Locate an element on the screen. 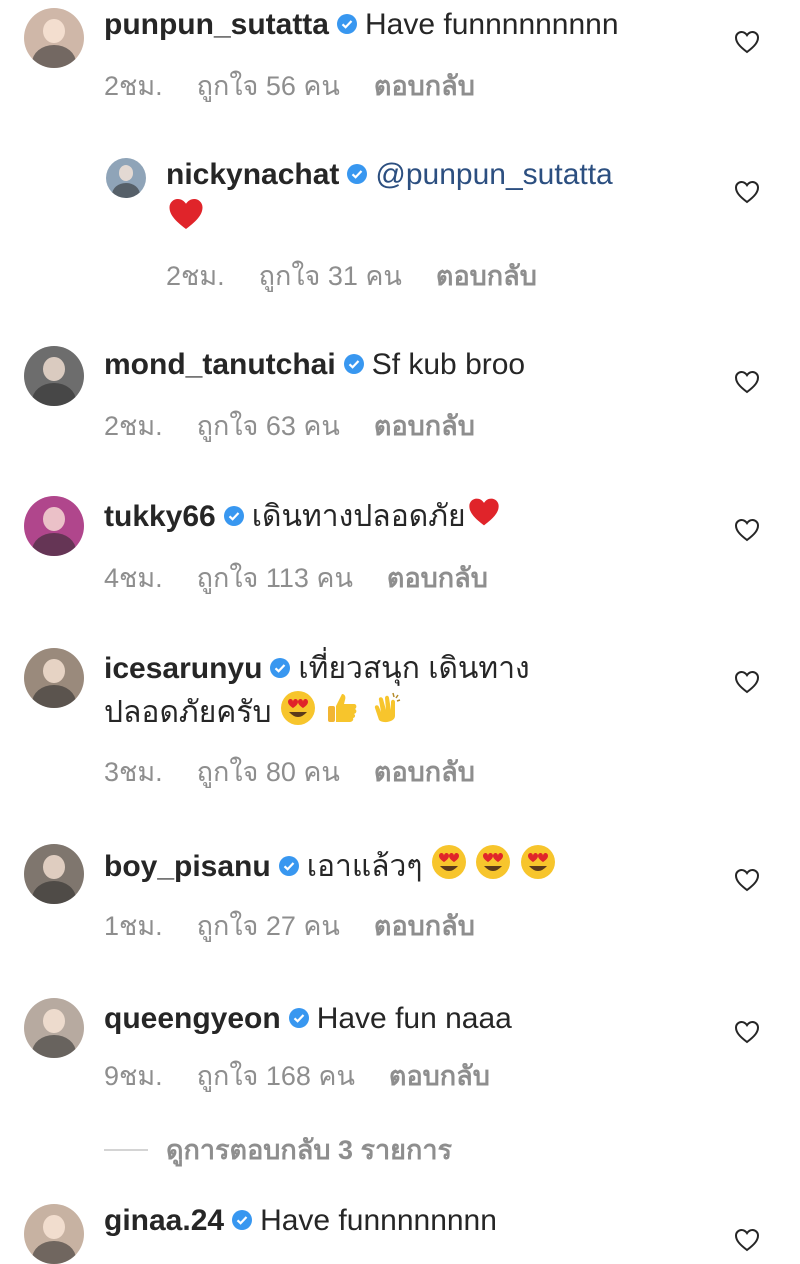  comment-likes: ถูกใจ 27 คน is located at coordinates (268, 926).